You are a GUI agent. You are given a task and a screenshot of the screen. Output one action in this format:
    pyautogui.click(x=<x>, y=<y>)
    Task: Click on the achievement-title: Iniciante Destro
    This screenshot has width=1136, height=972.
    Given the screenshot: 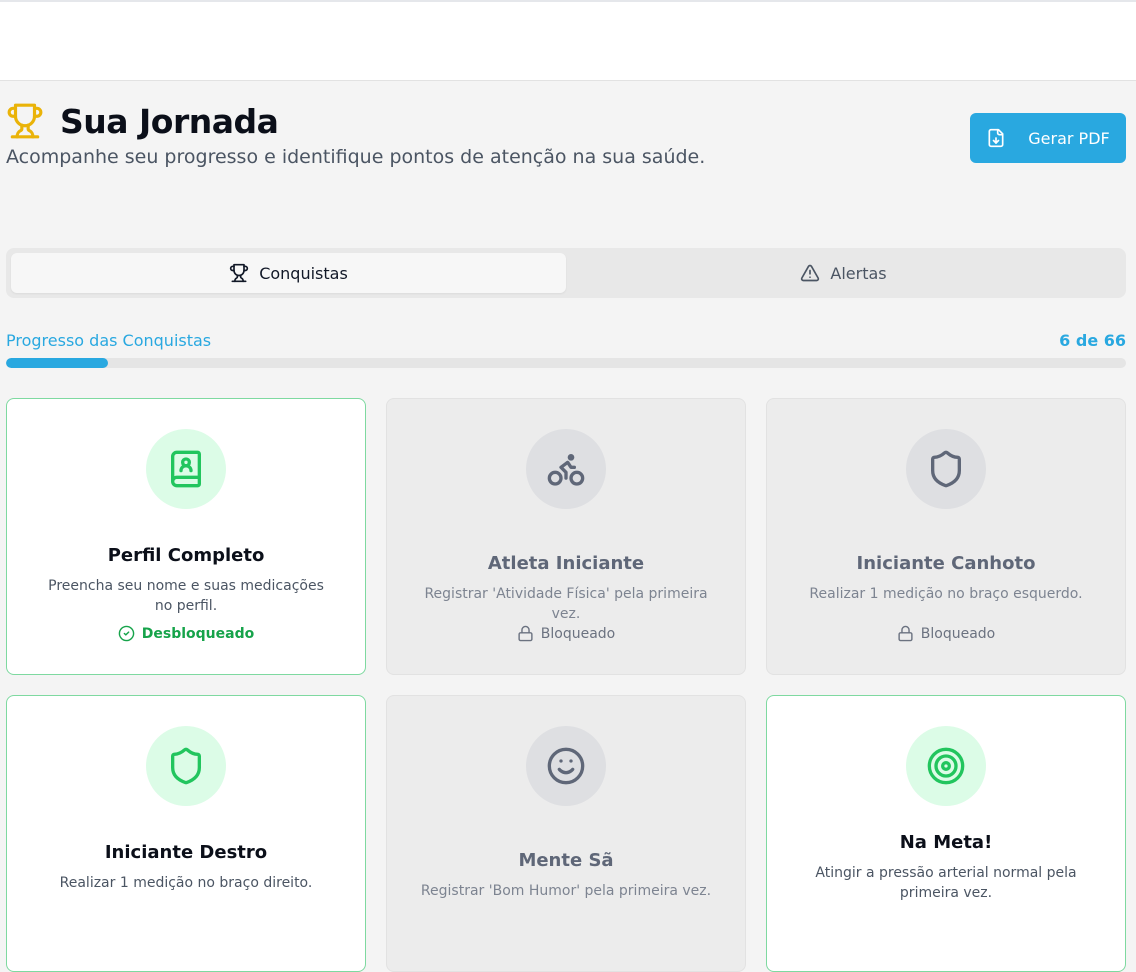 What is the action you would take?
    pyautogui.click(x=186, y=852)
    